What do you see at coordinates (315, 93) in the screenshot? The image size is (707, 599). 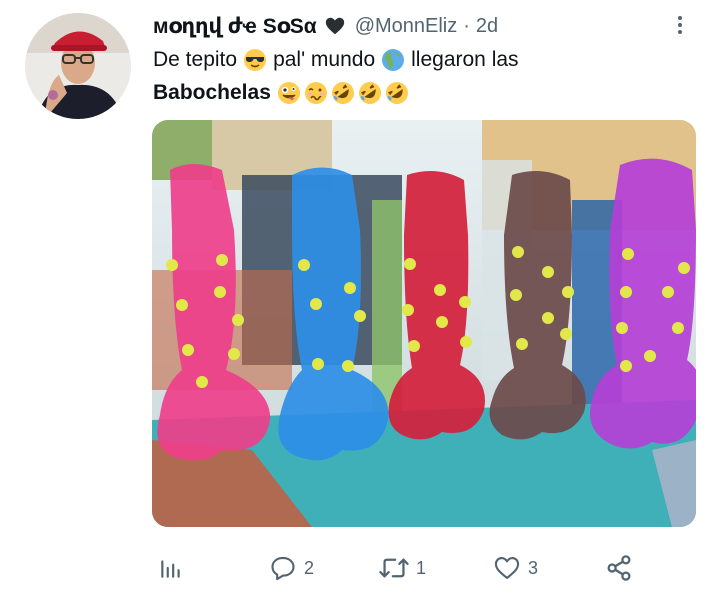 I see `woozy-face-emoji-icon` at bounding box center [315, 93].